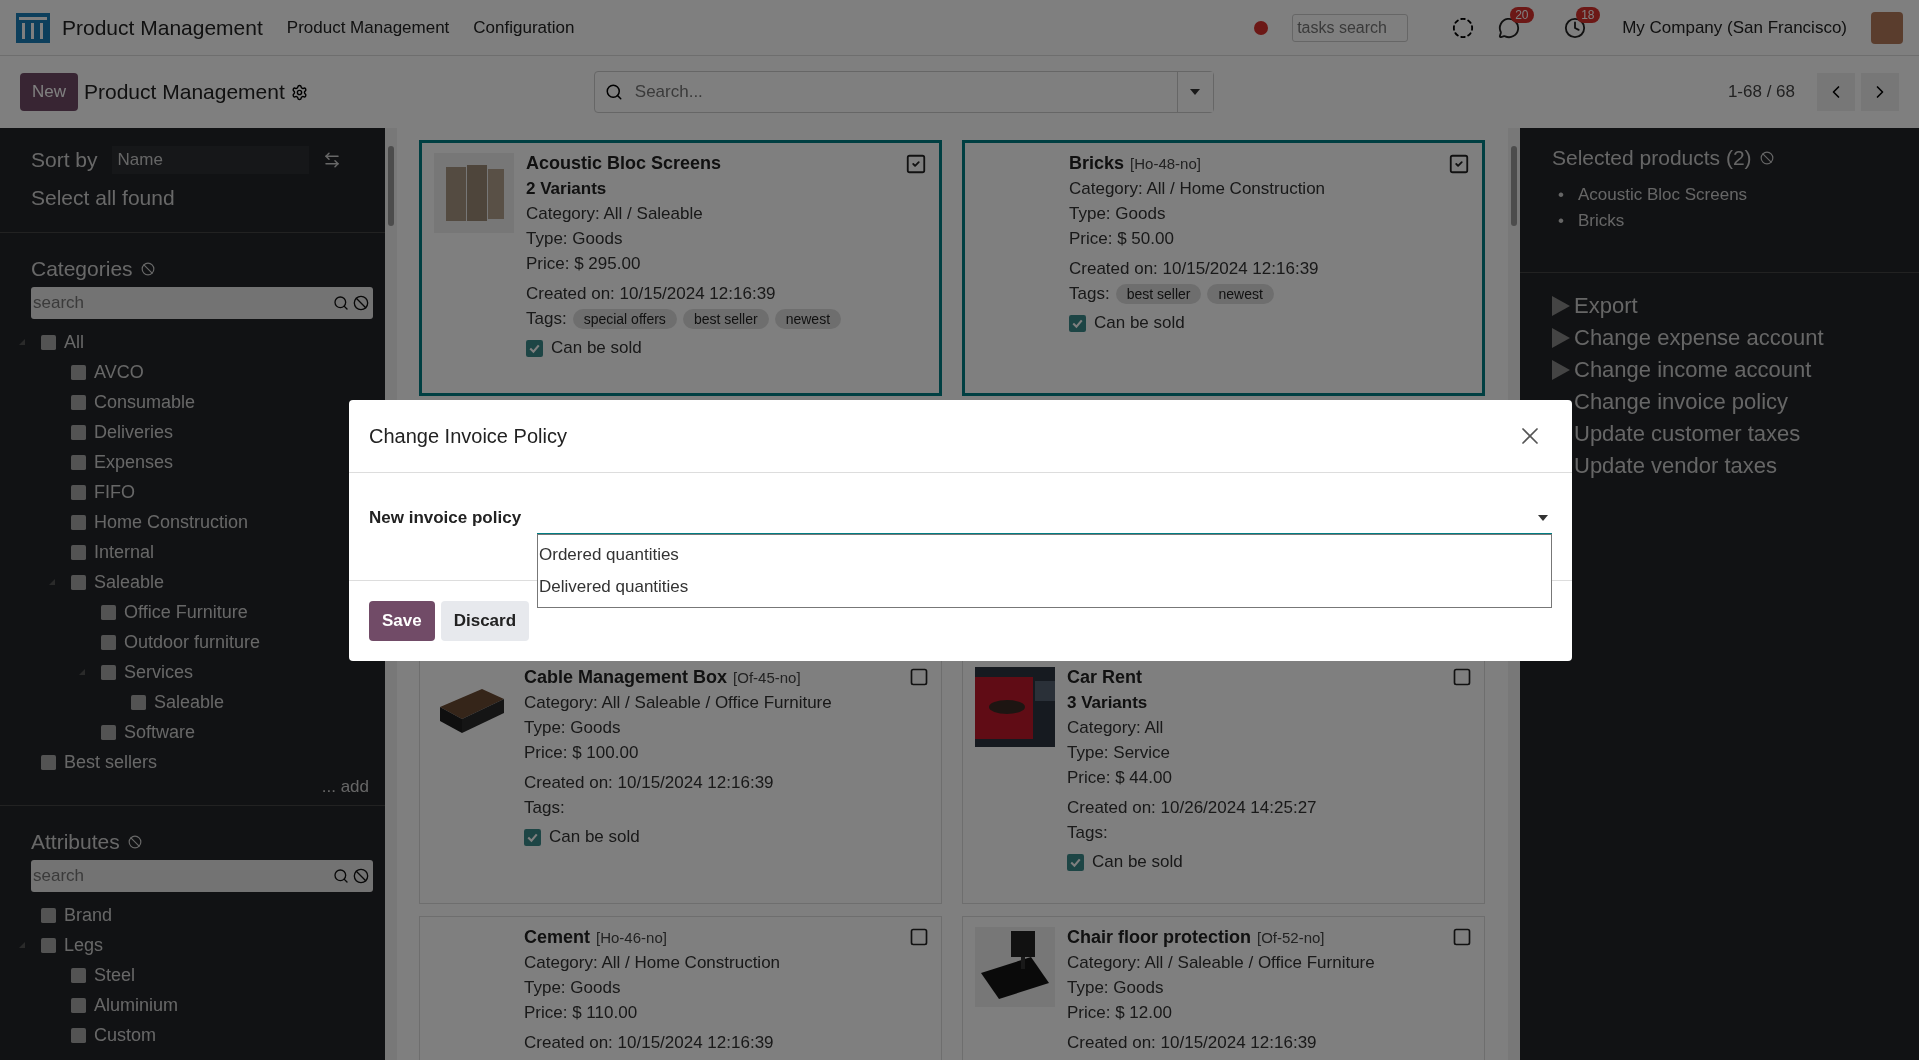 This screenshot has width=1919, height=1060. I want to click on discard-button: Discard, so click(485, 621).